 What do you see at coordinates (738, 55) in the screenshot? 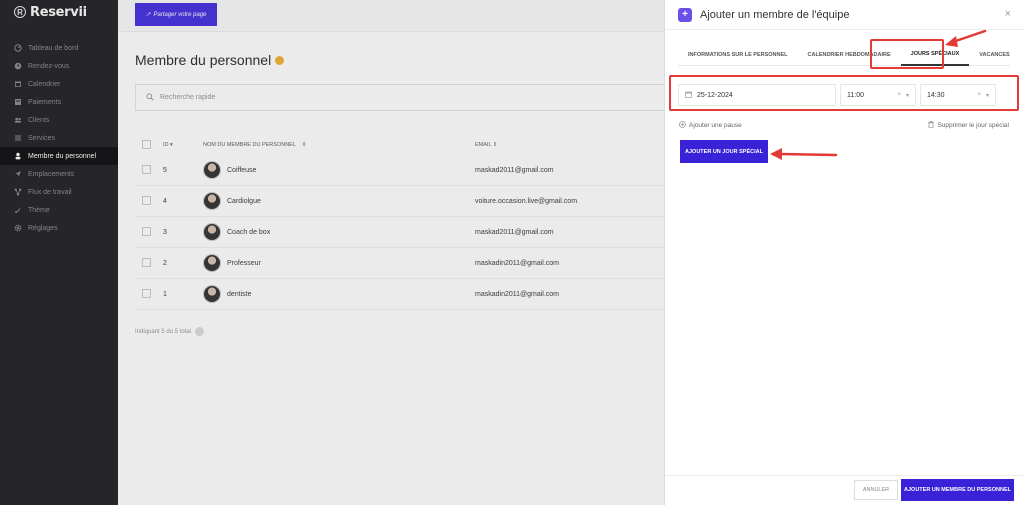
I see `tab-staff-info: INFORMATIONS SUR LE PERSONNEL` at bounding box center [738, 55].